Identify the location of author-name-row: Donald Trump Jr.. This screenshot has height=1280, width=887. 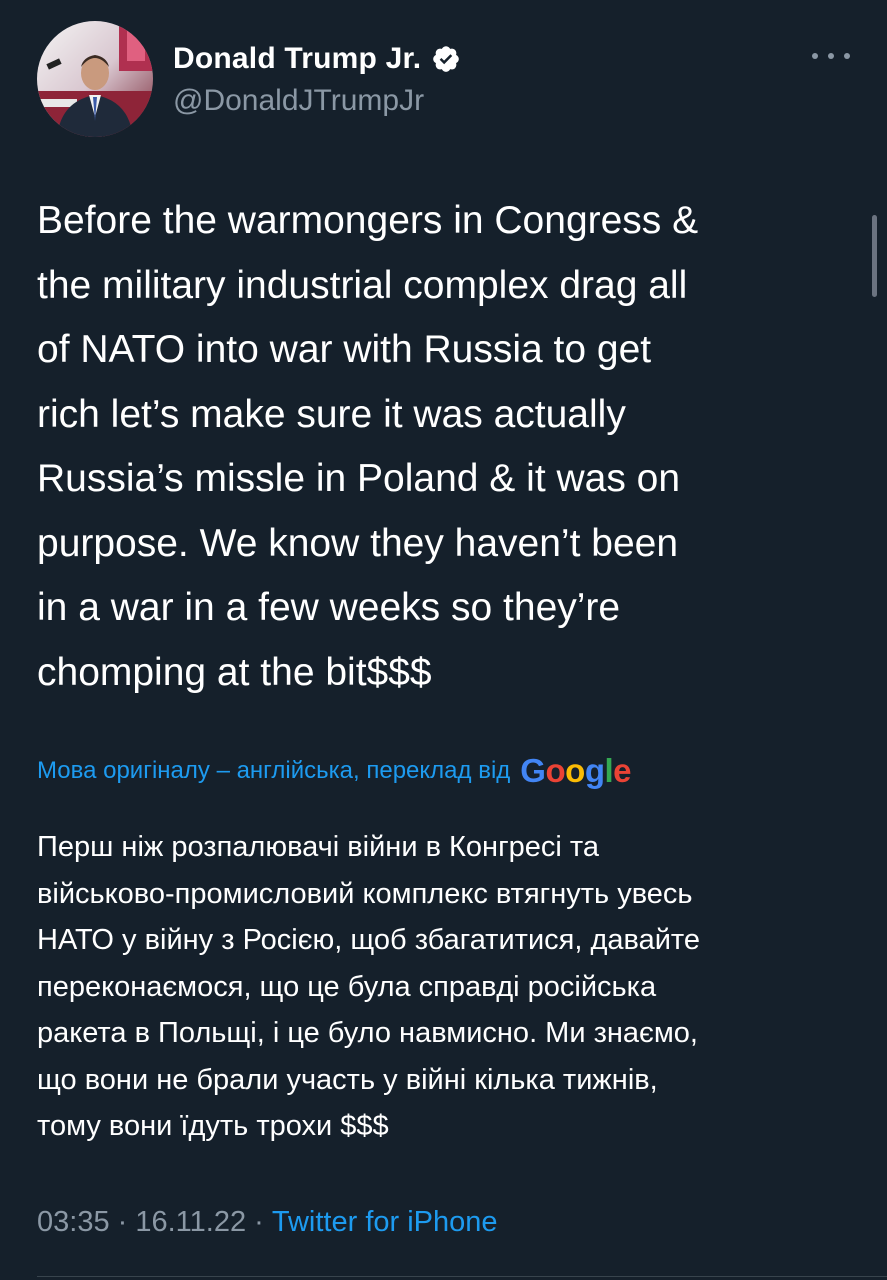
(317, 59).